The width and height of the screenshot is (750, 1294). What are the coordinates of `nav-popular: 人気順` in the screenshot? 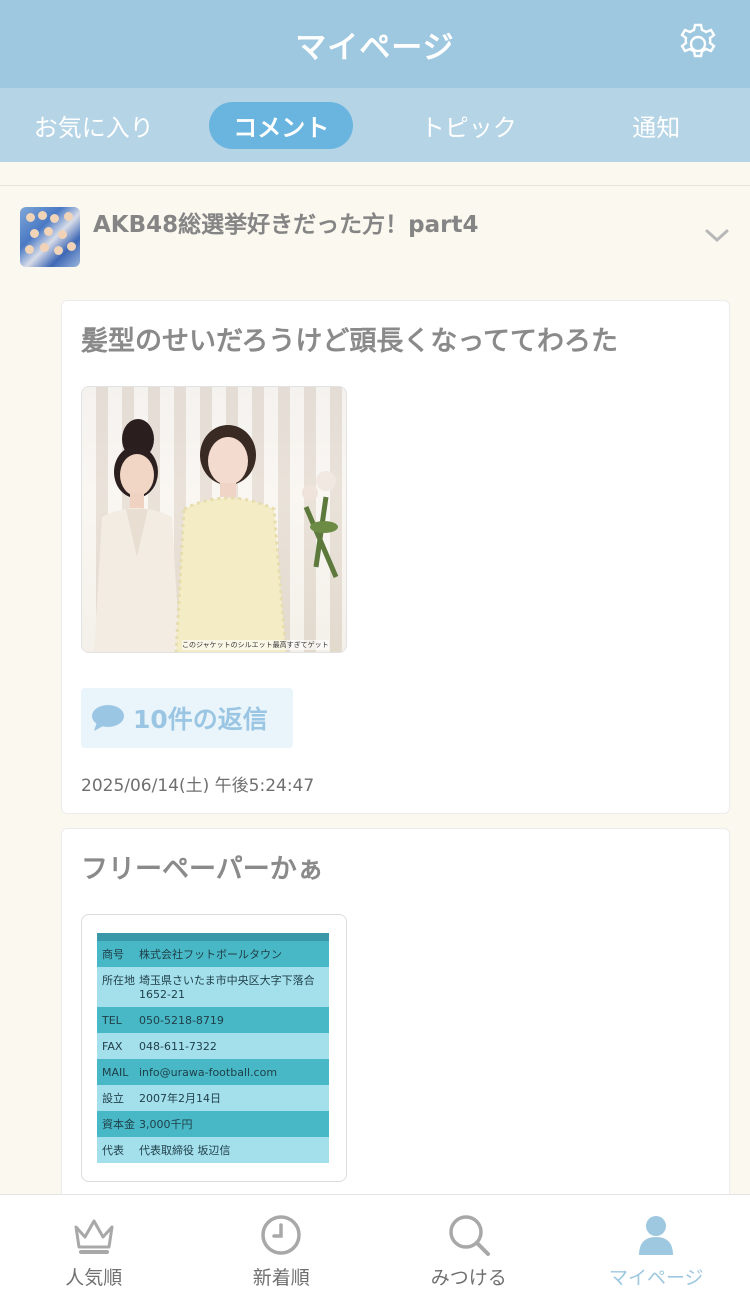 It's located at (94, 1244).